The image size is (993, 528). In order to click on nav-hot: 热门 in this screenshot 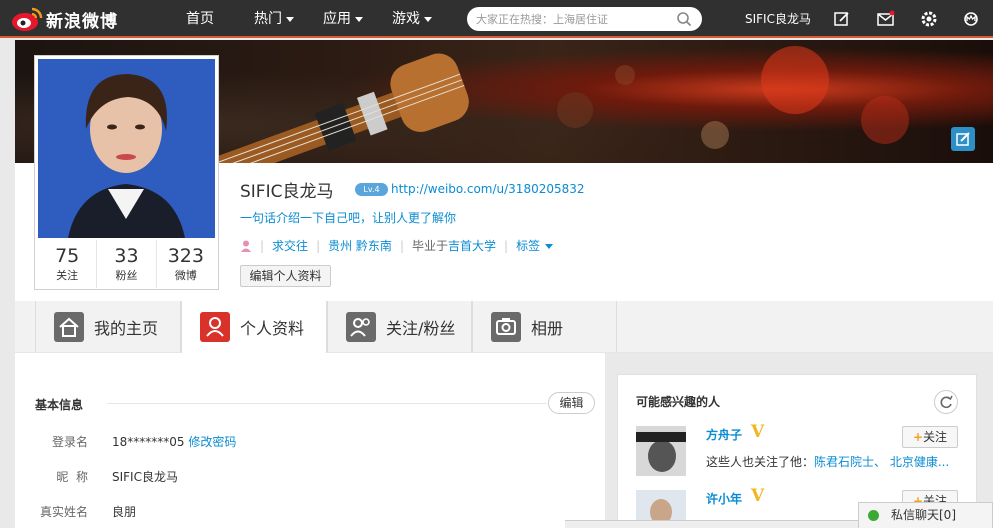, I will do `click(274, 19)`.